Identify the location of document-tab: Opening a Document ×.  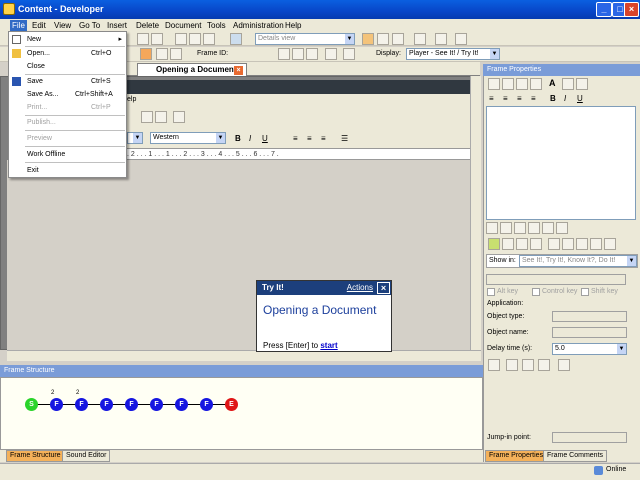
(192, 69).